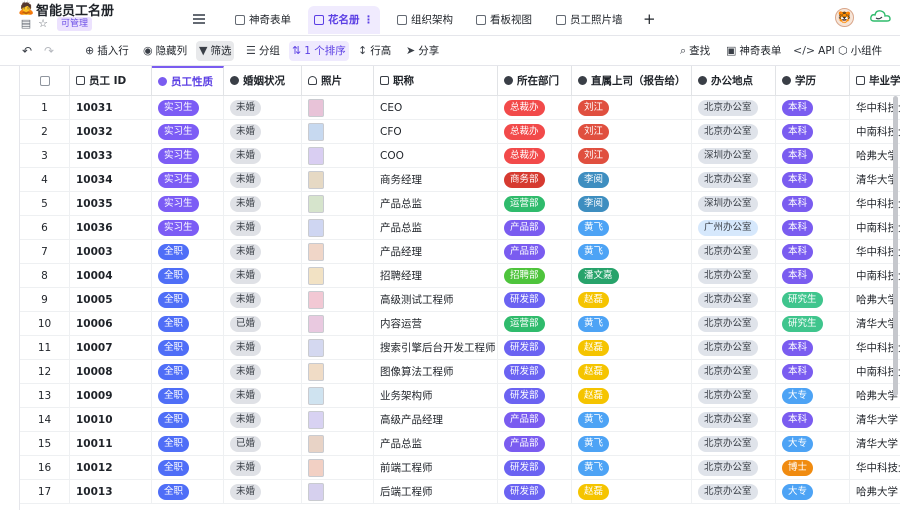 The height and width of the screenshot is (510, 900). Describe the element at coordinates (813, 323) in the screenshot. I see `education-badge-cell: 研究生` at that location.